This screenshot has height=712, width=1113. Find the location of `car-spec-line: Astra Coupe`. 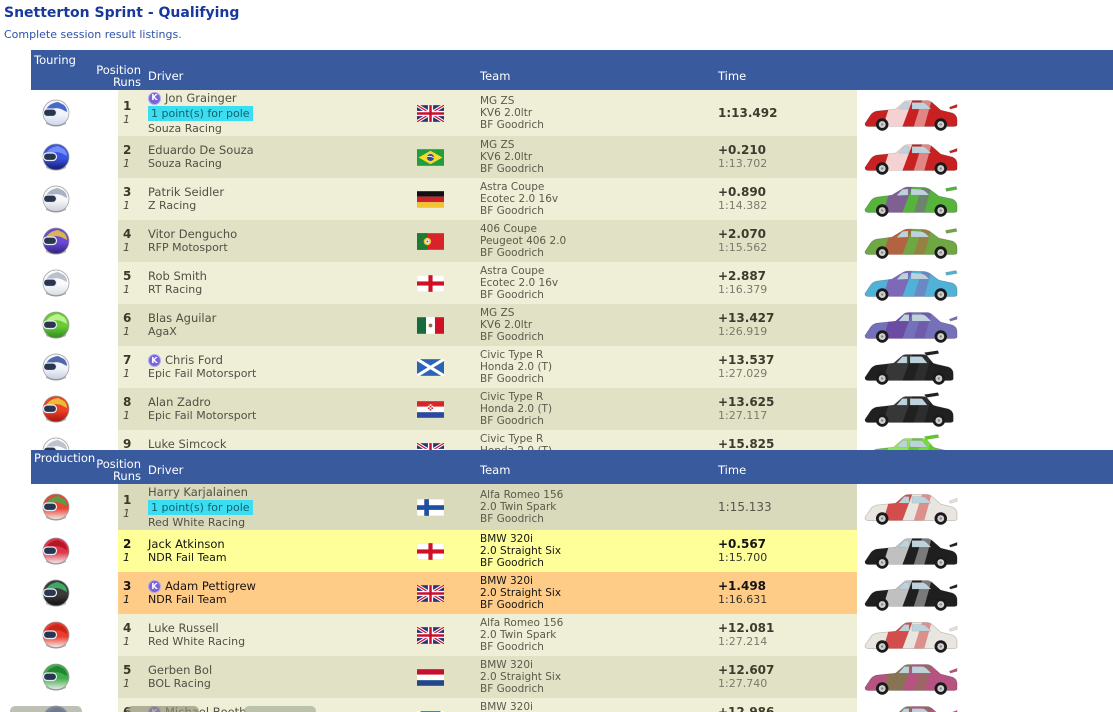

car-spec-line: Astra Coupe is located at coordinates (512, 187).